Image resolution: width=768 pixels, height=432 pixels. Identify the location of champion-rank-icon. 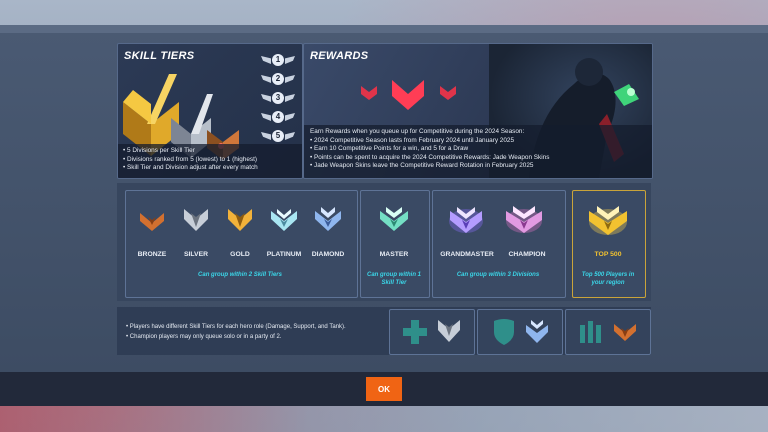
(524, 221).